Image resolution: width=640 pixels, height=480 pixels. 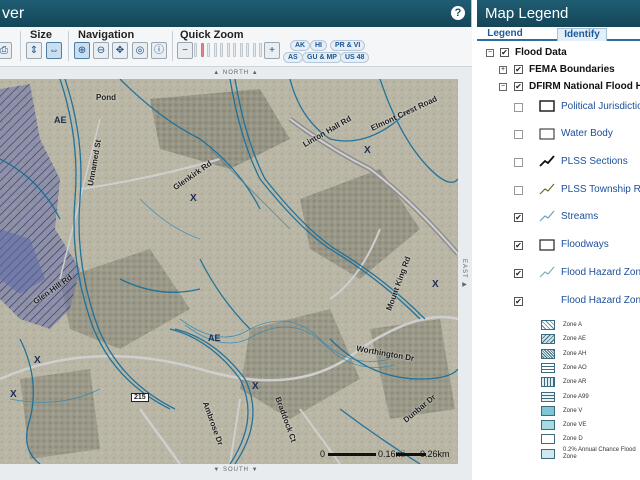 I want to click on pan-south-button: ▼ SOUTH ▼, so click(x=236, y=470).